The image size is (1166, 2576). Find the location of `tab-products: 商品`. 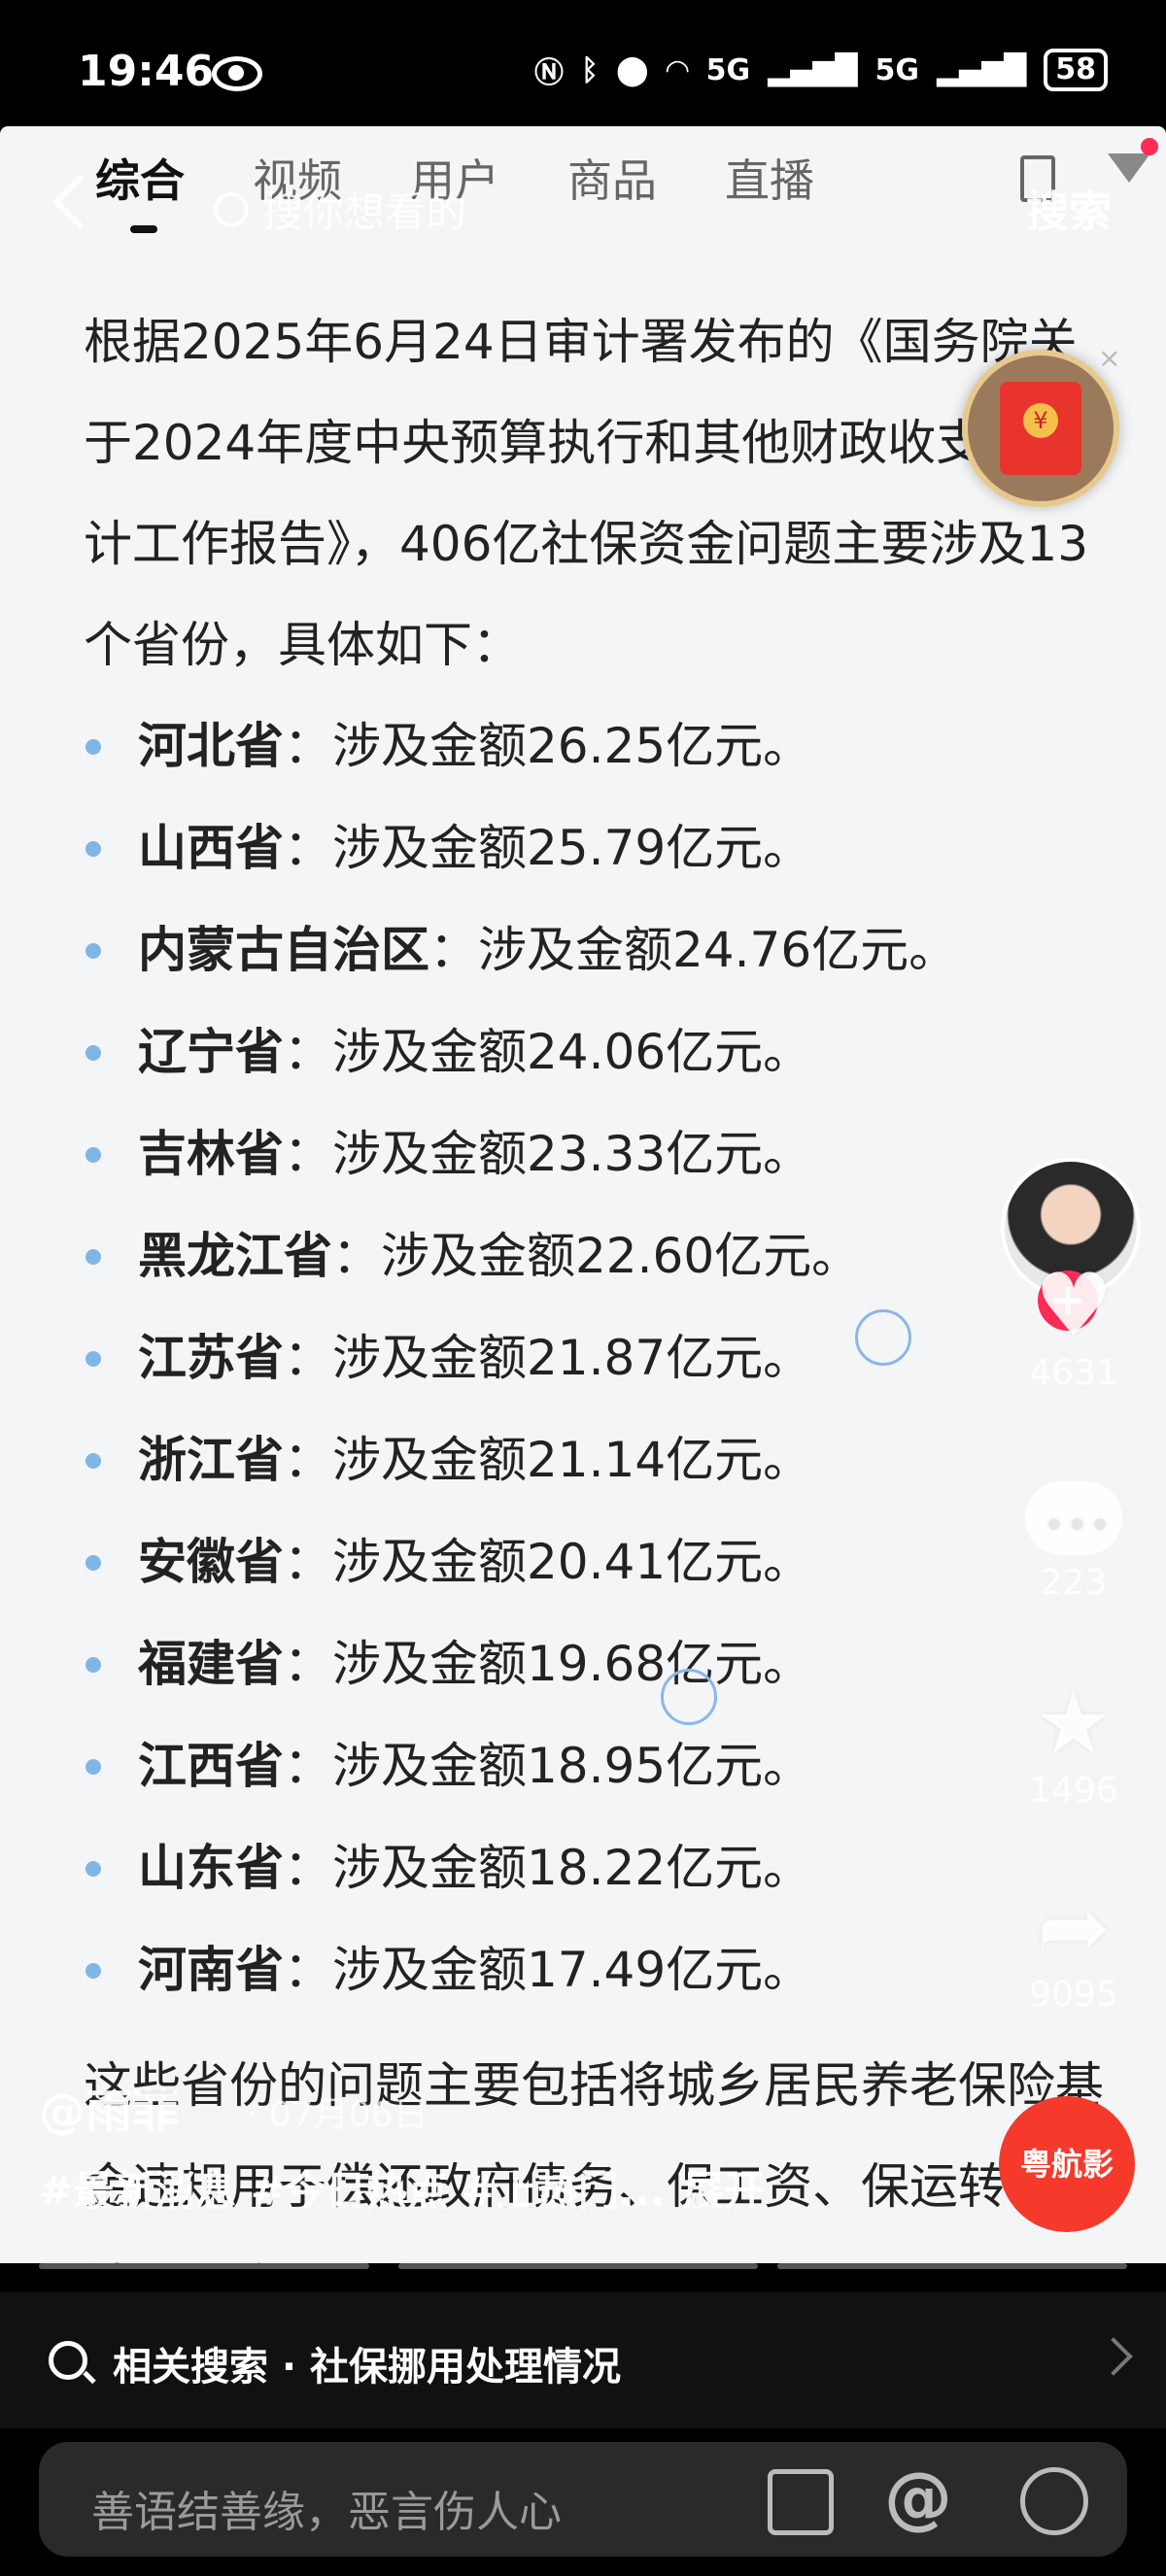

tab-products: 商品 is located at coordinates (612, 178).